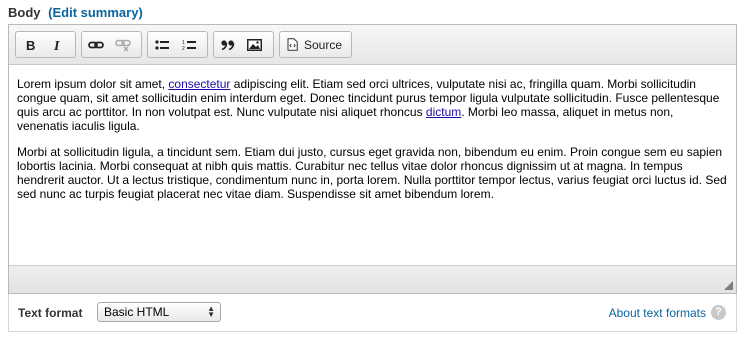  I want to click on toolbar-group-links, so click(111, 44).